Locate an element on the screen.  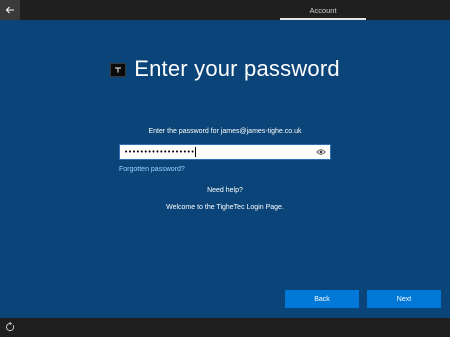
tab-account: Account is located at coordinates (323, 10).